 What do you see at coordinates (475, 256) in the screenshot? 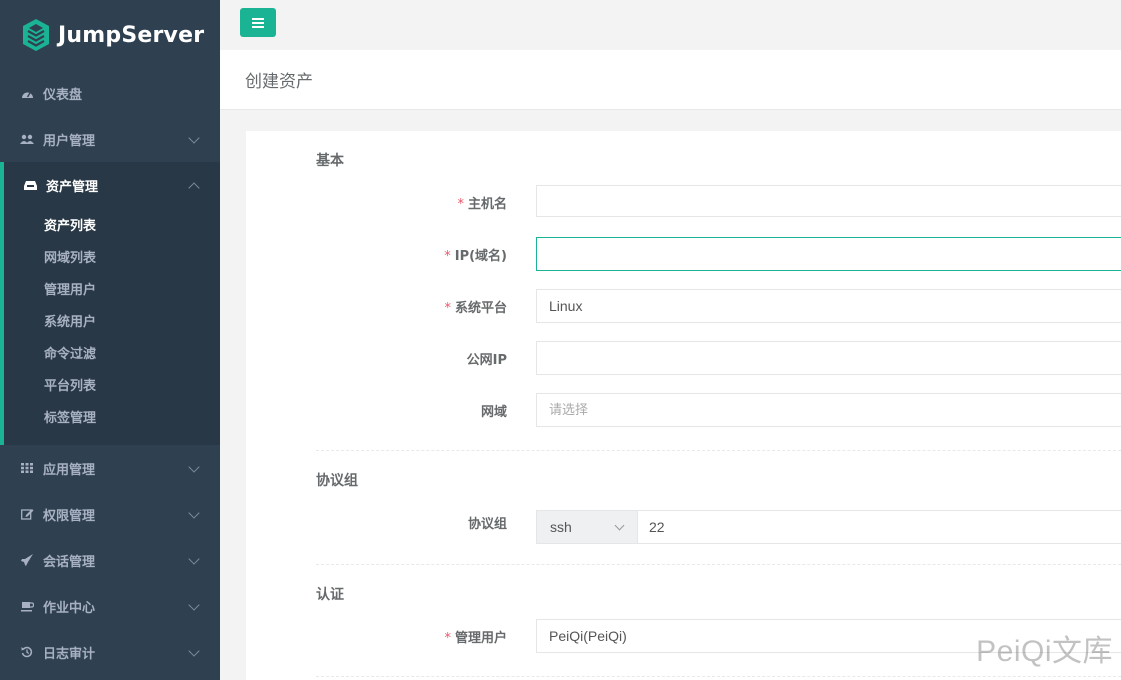
I see `ip-label: * IP(域名)` at bounding box center [475, 256].